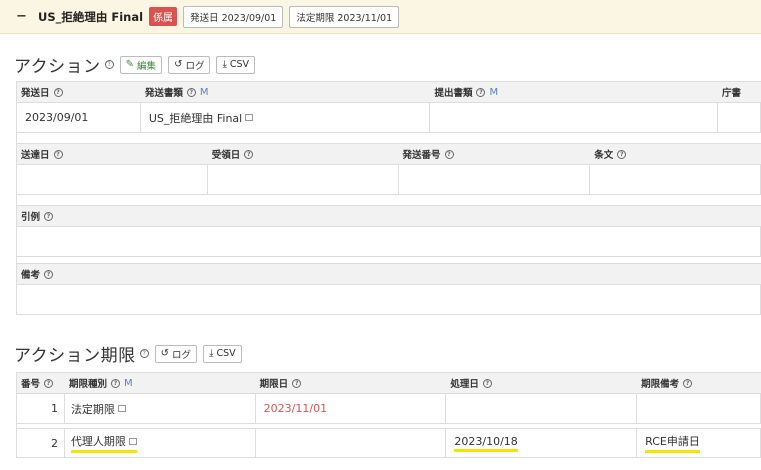 The height and width of the screenshot is (470, 761). I want to click on due-date: 2023/11/01, so click(351, 408).